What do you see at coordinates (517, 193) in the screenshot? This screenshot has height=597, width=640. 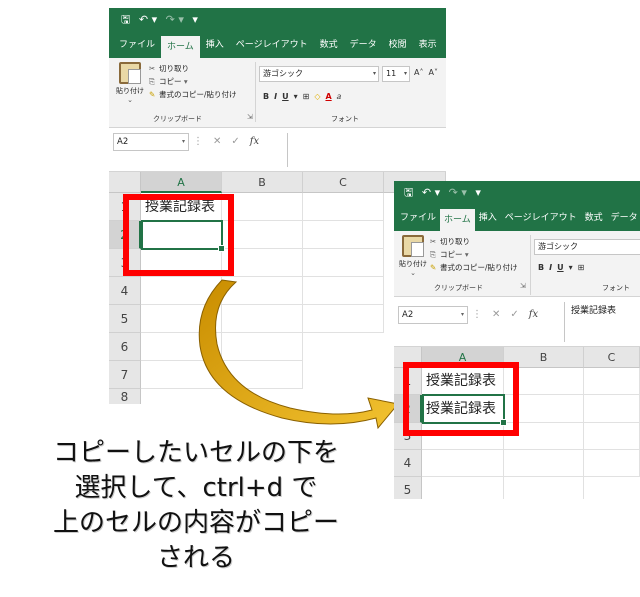 I see `title-bar: 🖫 ↶ ▾ ↷ ▾ ▾` at bounding box center [517, 193].